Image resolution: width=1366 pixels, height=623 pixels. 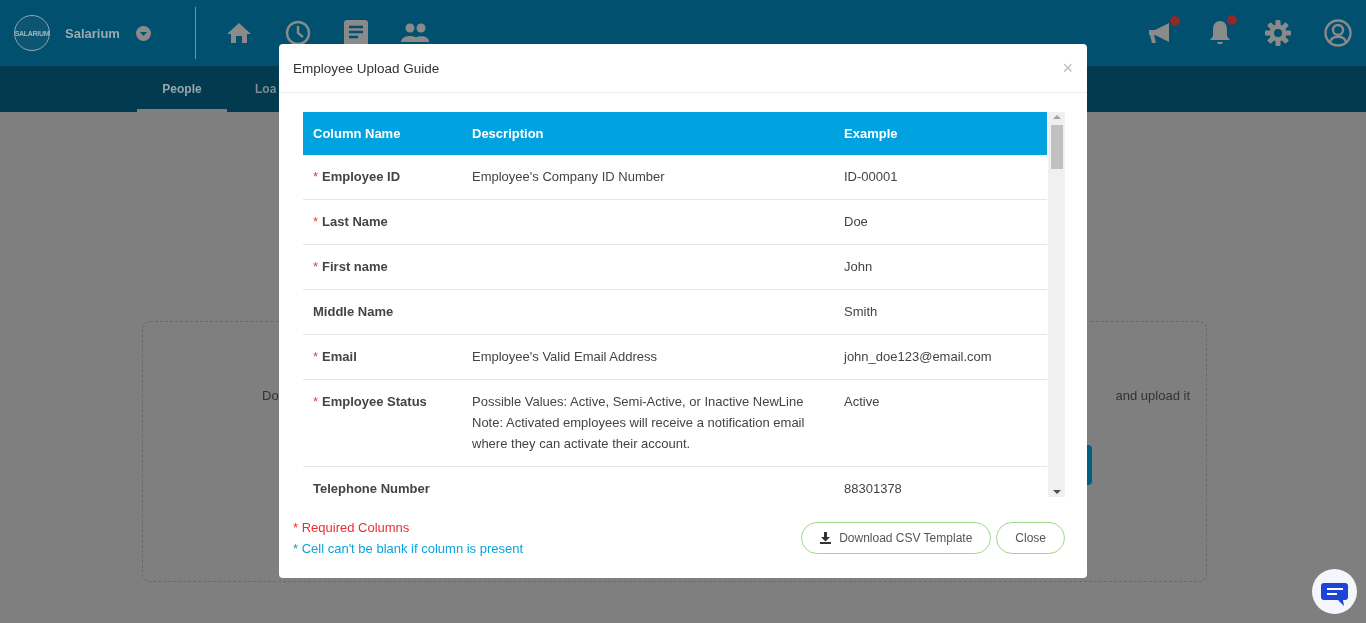 What do you see at coordinates (361, 177) in the screenshot?
I see `field-name: Employee ID` at bounding box center [361, 177].